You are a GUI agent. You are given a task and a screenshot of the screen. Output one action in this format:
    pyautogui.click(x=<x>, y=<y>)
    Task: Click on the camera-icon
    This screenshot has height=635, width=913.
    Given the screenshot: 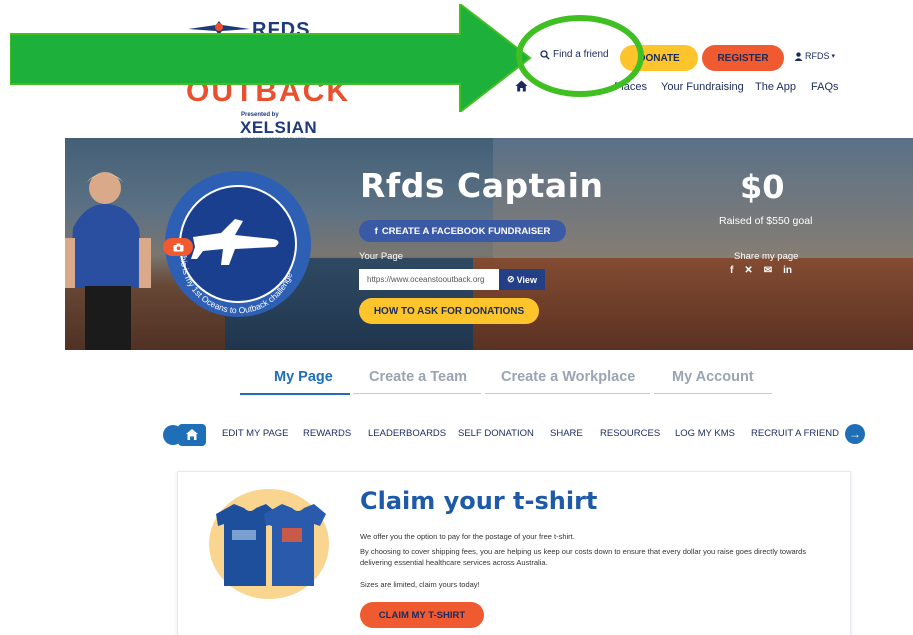 What is the action you would take?
    pyautogui.click(x=178, y=247)
    